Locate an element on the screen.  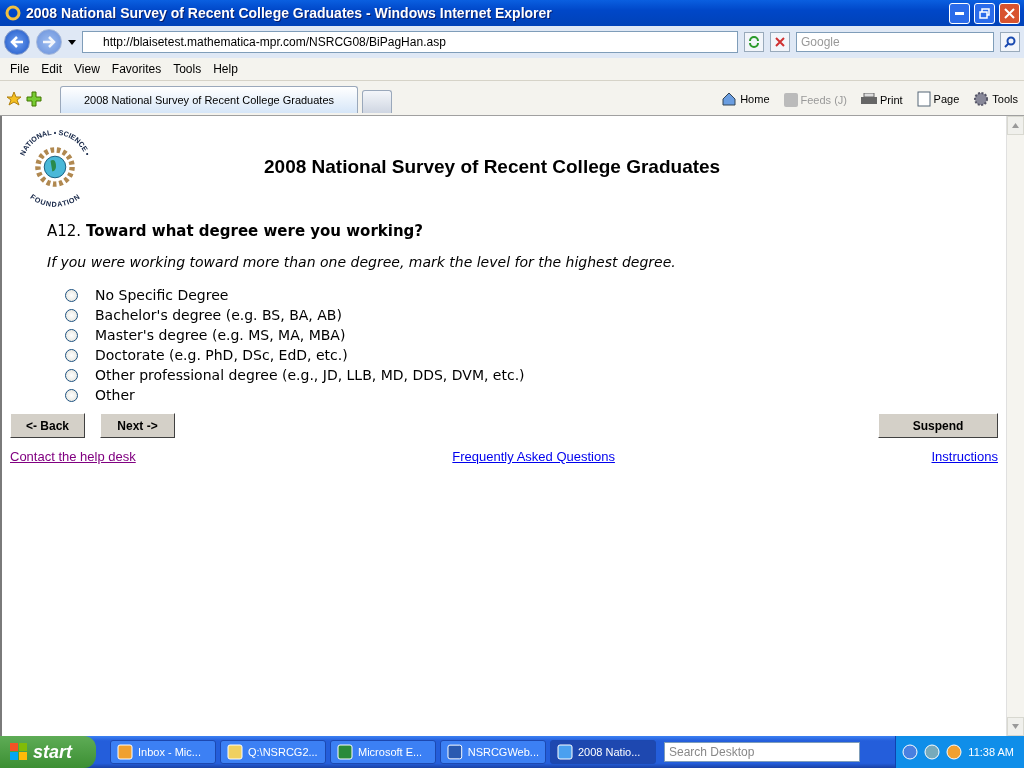
minimize-button is located at coordinates (959, 13).